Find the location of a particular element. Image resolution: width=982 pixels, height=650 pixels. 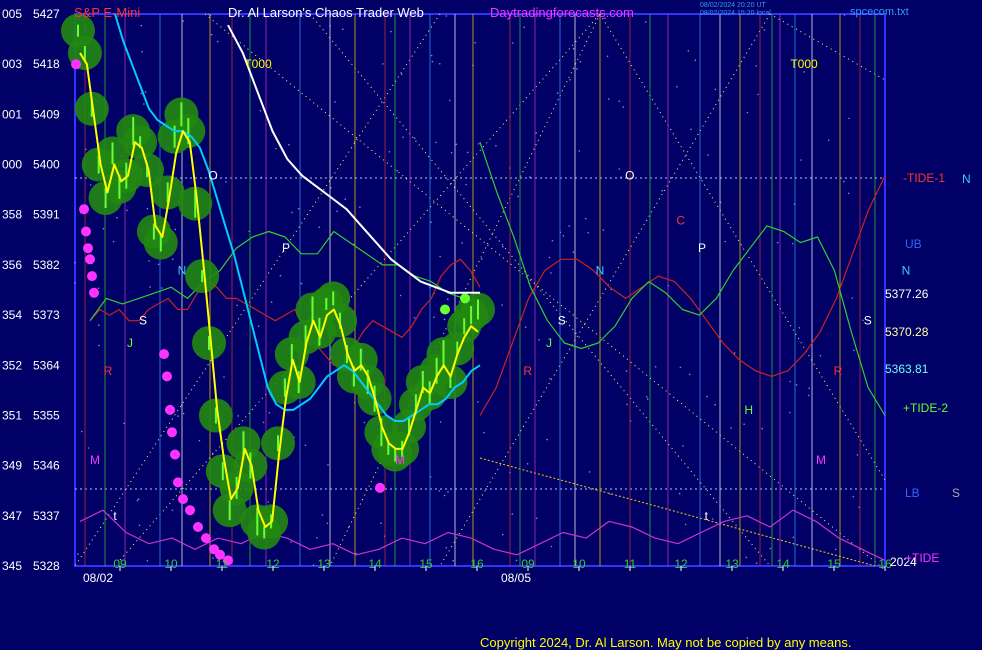

y-tick-left-label: 000 is located at coordinates (12, 165).